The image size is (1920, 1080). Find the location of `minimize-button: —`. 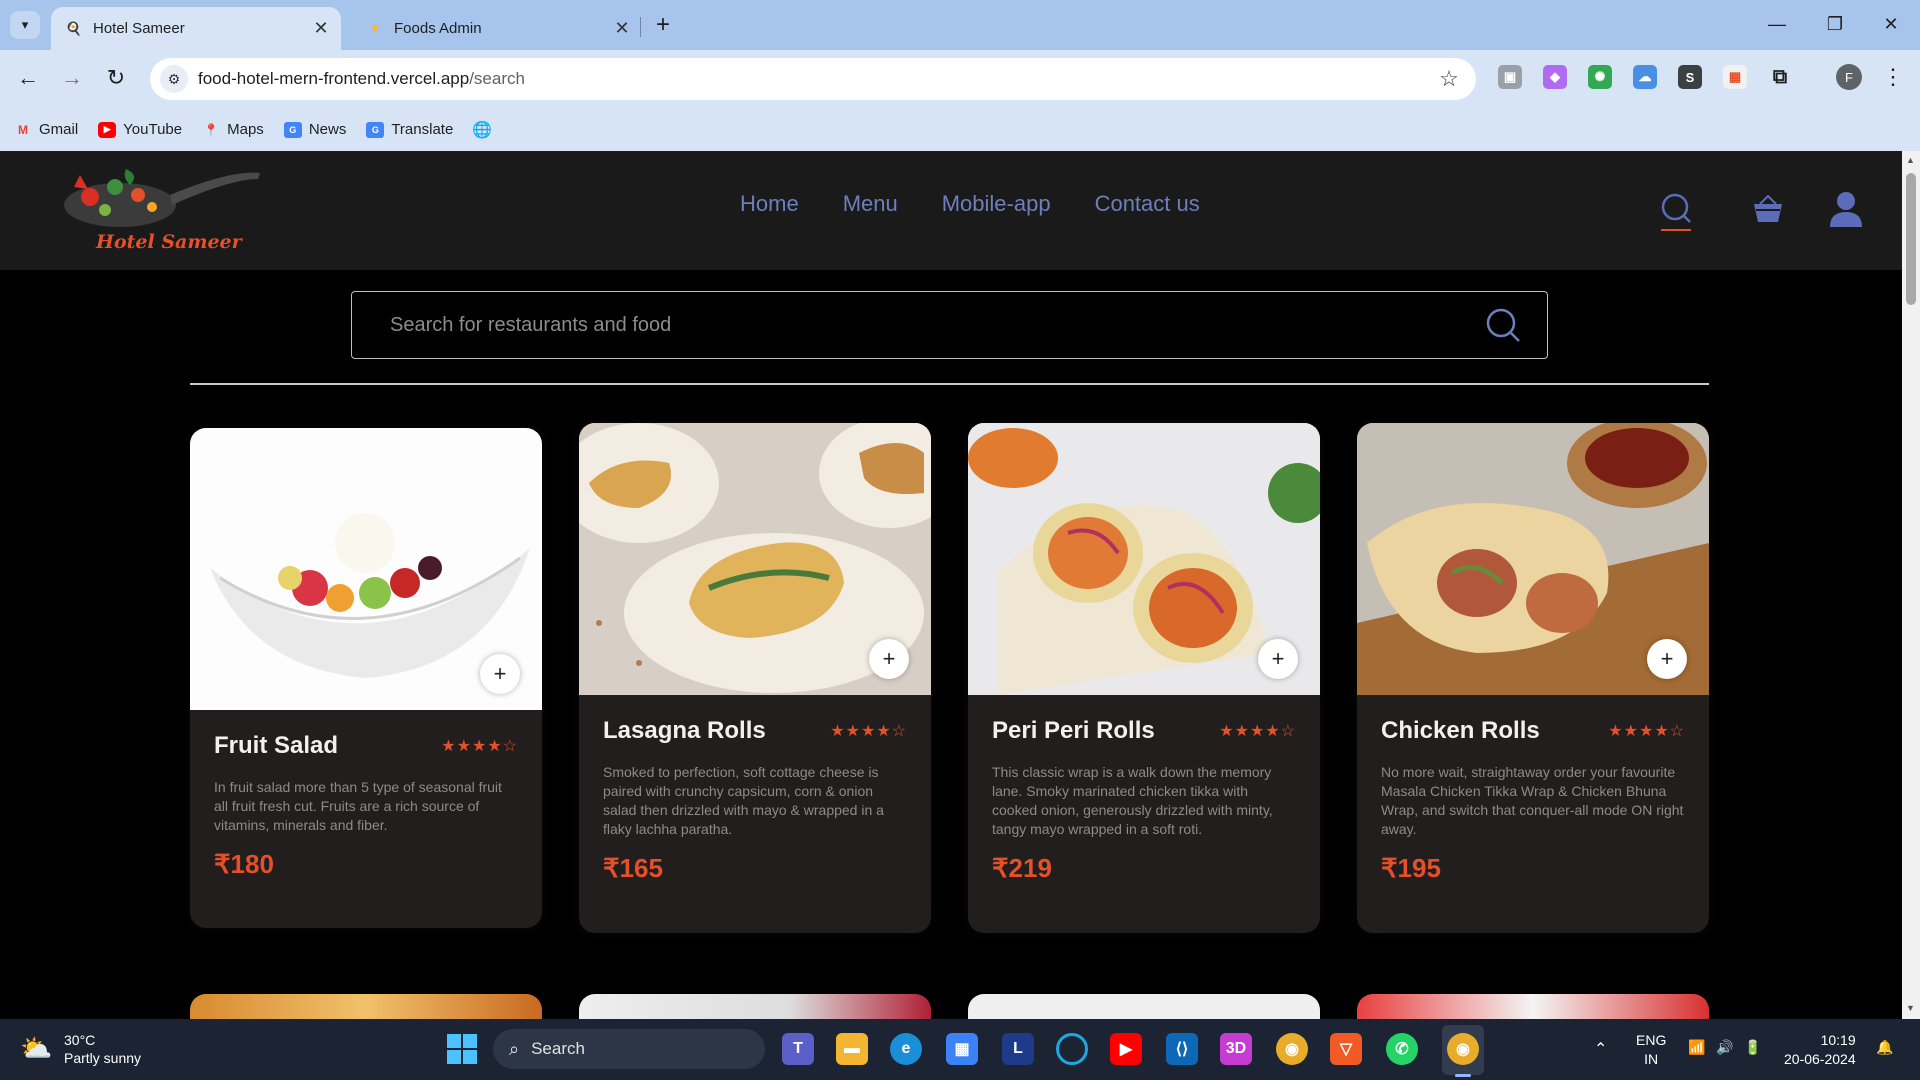

minimize-button: — is located at coordinates (1777, 24).